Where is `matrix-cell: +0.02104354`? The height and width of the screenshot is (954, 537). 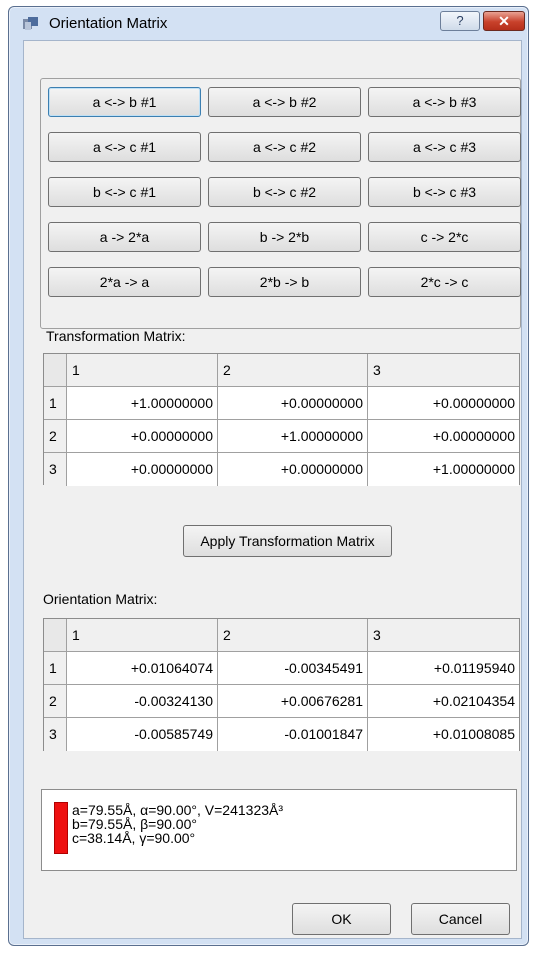
matrix-cell: +0.02104354 is located at coordinates (443, 701).